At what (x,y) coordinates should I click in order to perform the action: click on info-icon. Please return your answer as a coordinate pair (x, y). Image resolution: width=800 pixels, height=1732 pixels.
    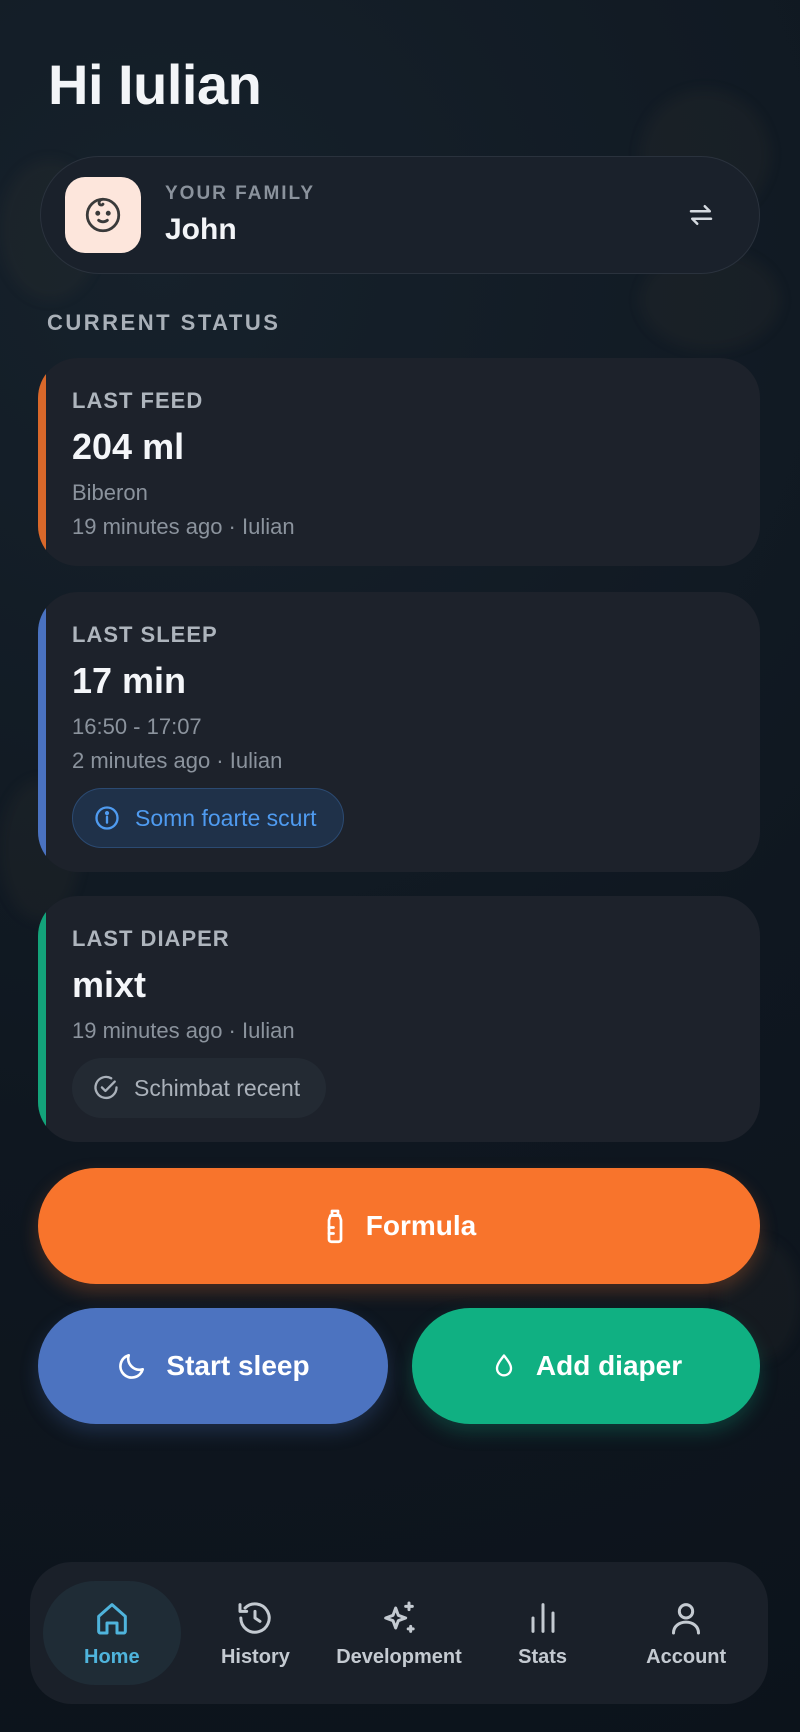
    Looking at the image, I should click on (107, 818).